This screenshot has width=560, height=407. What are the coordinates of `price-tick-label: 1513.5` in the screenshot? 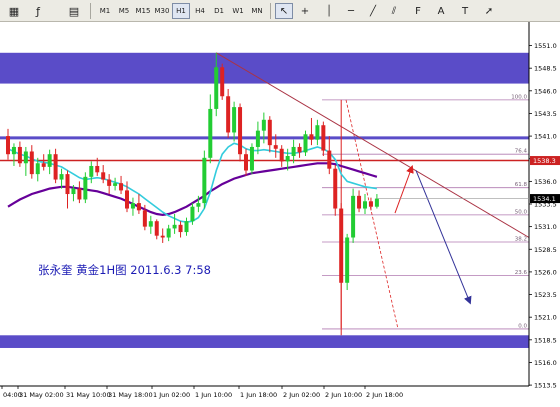 It's located at (545, 386).